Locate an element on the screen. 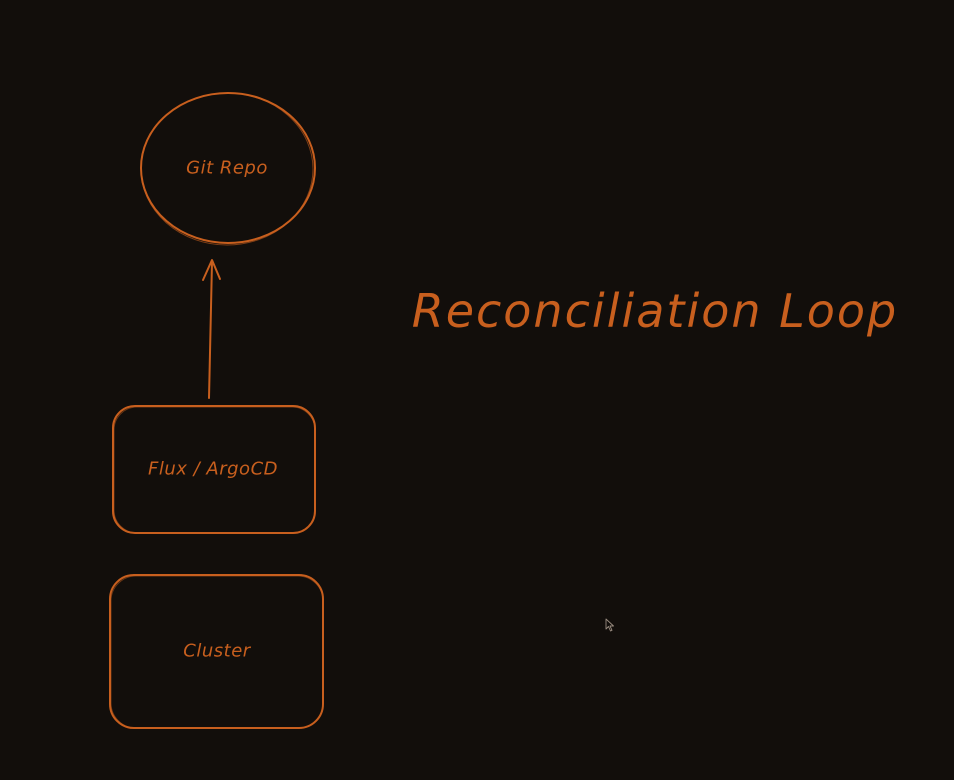 The height and width of the screenshot is (780, 954). mouse-pointer-icon is located at coordinates (609, 625).